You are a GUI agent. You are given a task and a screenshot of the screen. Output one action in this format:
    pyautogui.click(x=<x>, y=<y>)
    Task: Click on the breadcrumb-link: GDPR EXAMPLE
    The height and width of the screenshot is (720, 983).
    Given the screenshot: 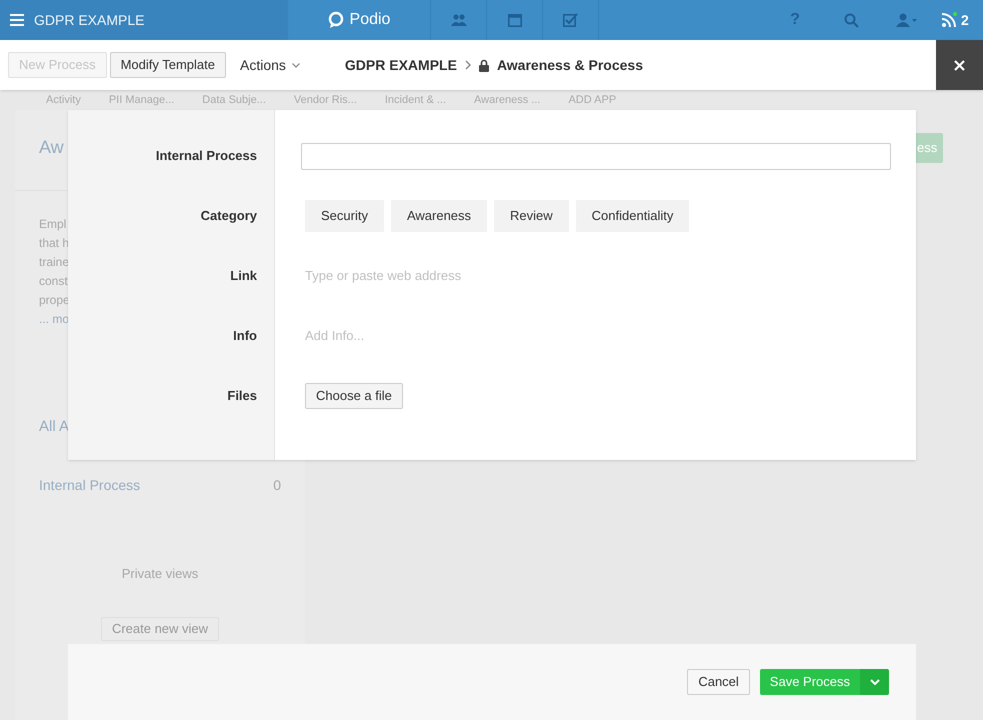 What is the action you would take?
    pyautogui.click(x=400, y=65)
    